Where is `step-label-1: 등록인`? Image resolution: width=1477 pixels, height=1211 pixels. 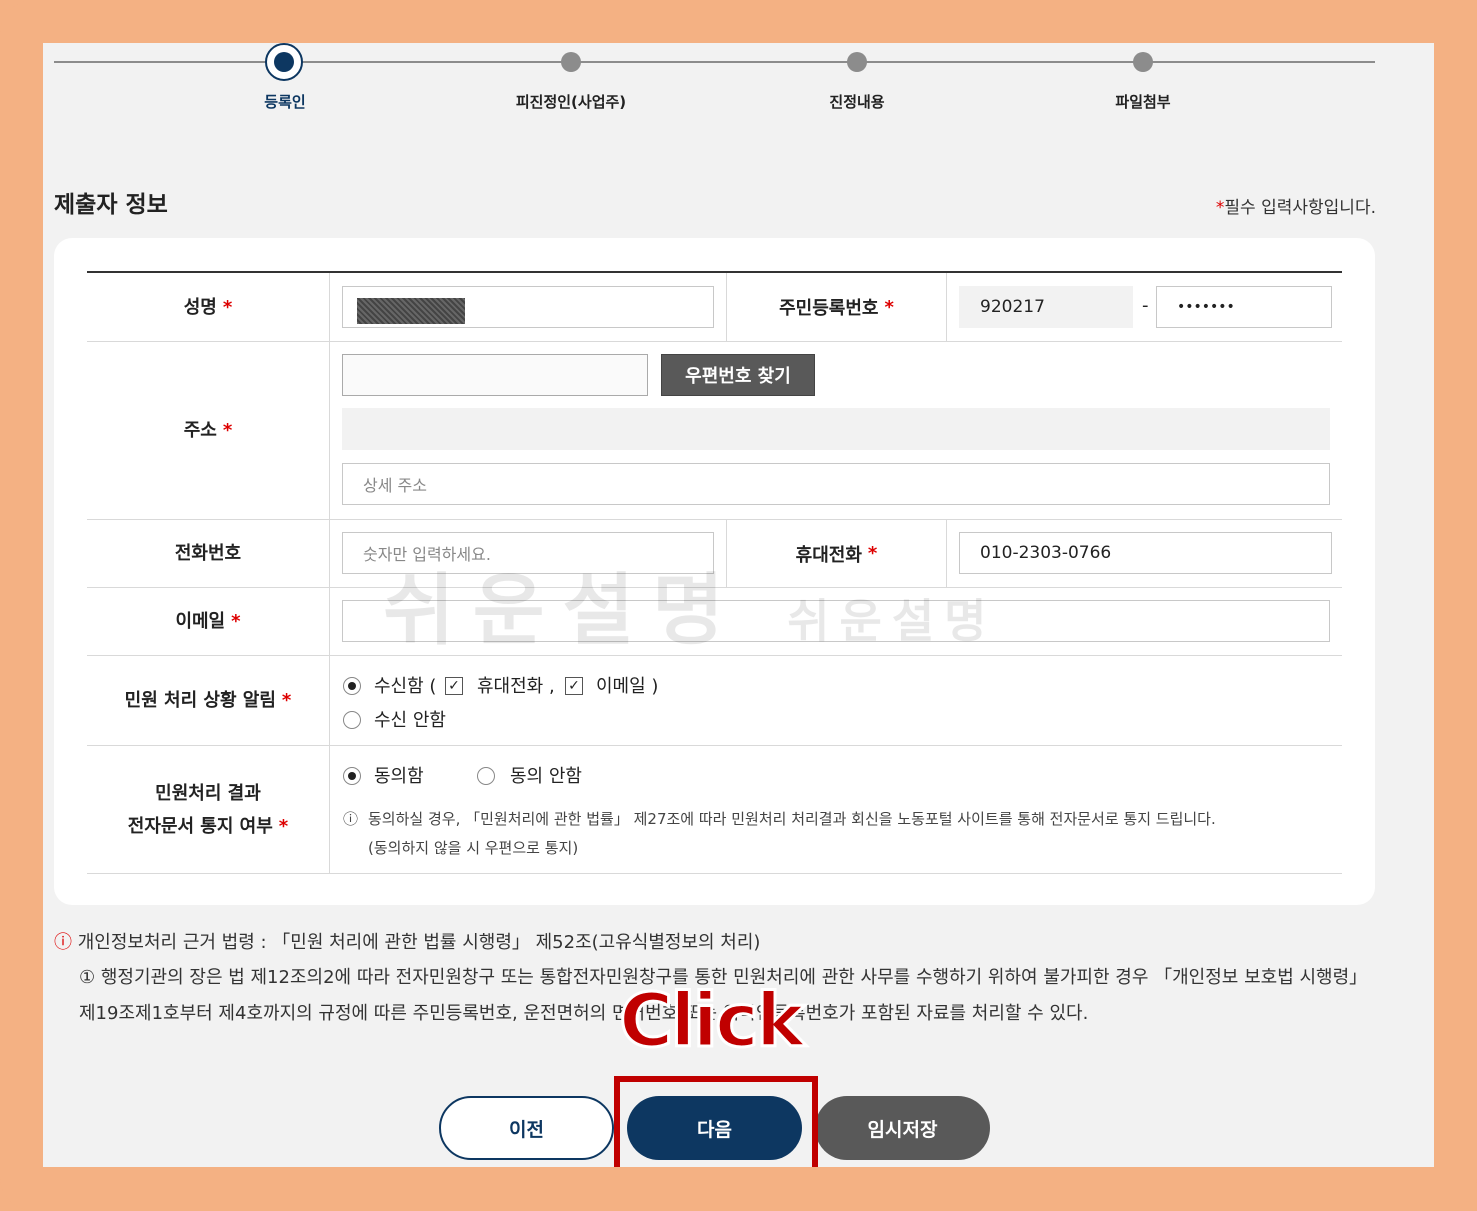
step-label-1: 등록인 is located at coordinates (285, 102).